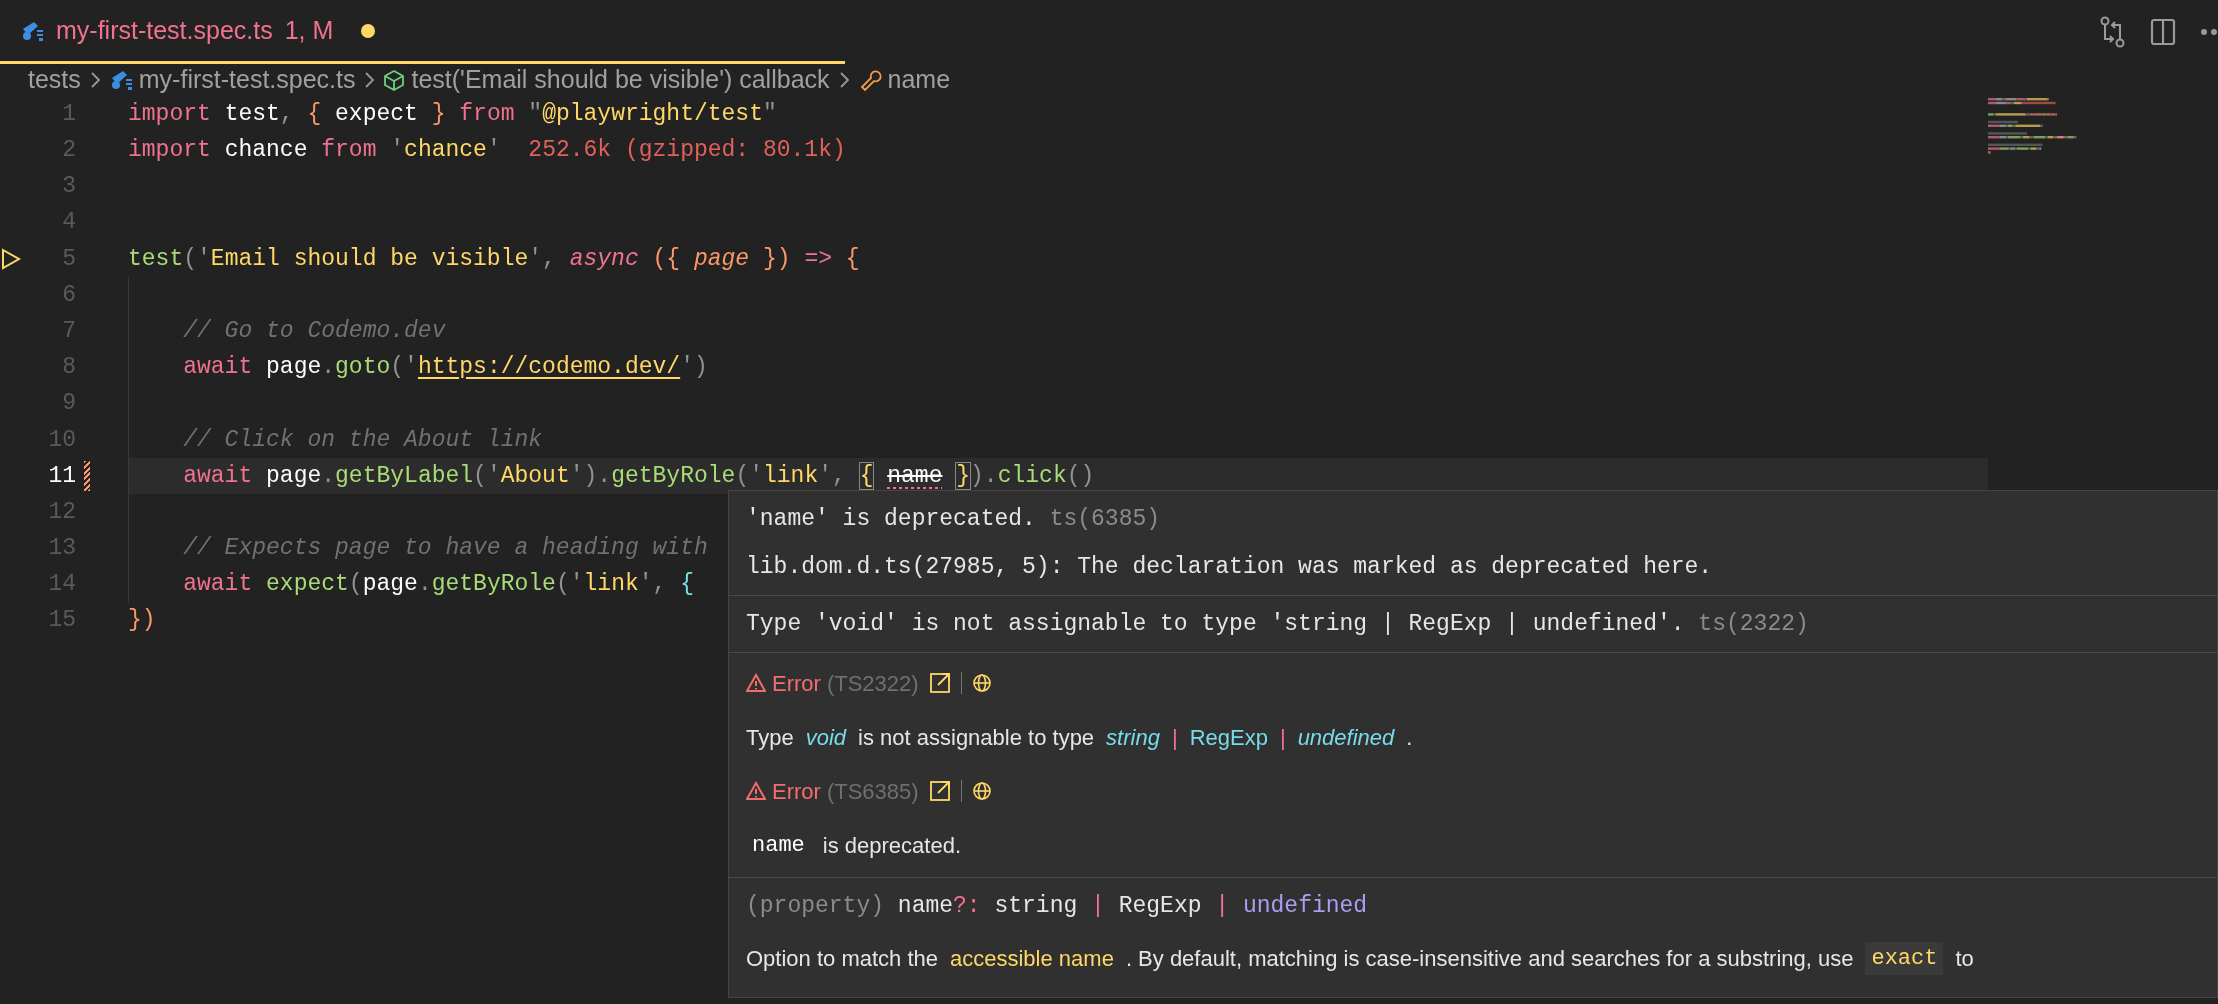 Image resolution: width=2218 pixels, height=1004 pixels. Describe the element at coordinates (1473, 958) in the screenshot. I see `hover-text: Option to match the accessible name . By default, matching is case-insensitive and searches for a substring, use exact to` at that location.